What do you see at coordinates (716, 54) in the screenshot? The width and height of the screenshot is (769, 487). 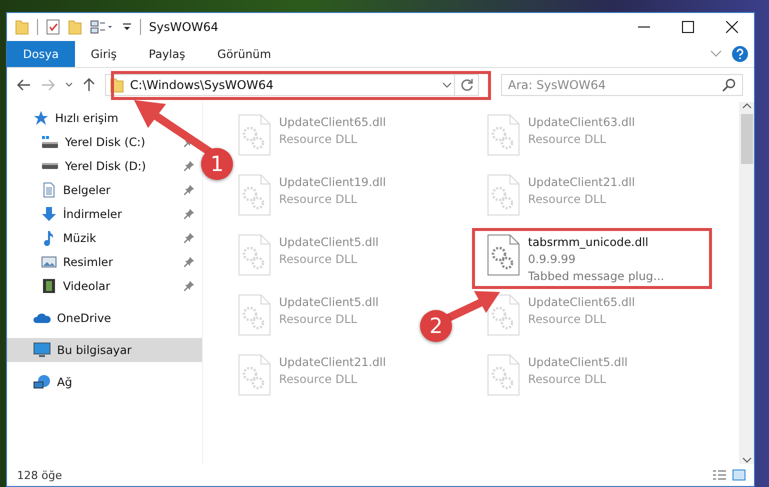 I see `chevron-icon` at bounding box center [716, 54].